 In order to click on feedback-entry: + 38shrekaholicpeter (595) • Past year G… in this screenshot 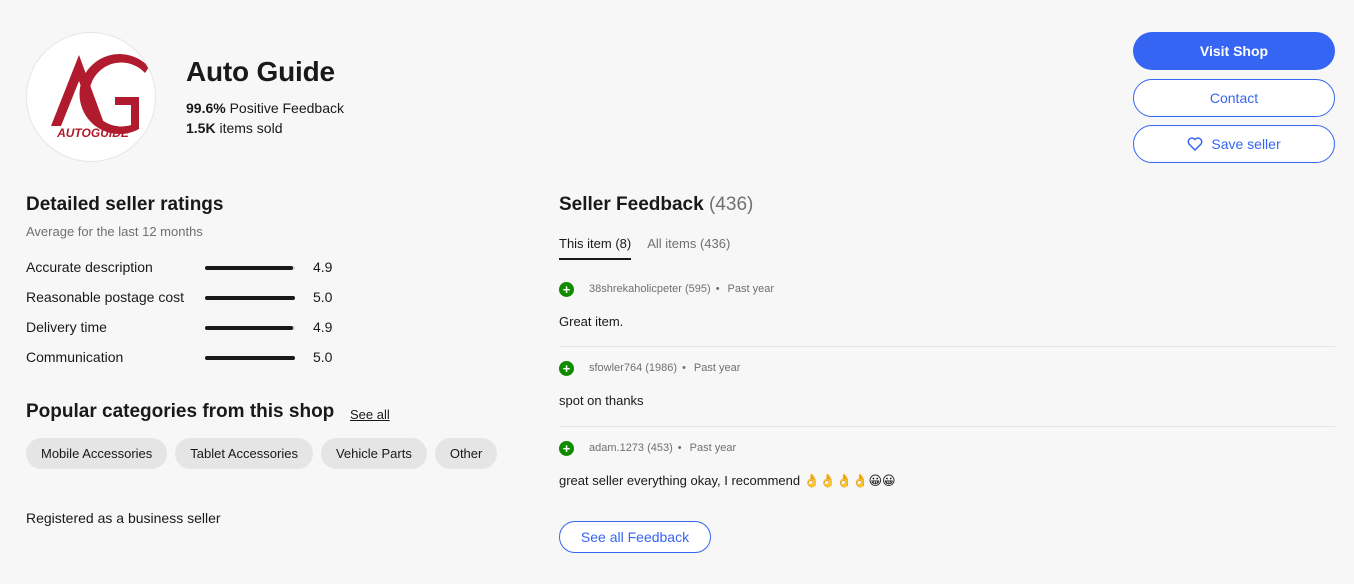, I will do `click(947, 305)`.